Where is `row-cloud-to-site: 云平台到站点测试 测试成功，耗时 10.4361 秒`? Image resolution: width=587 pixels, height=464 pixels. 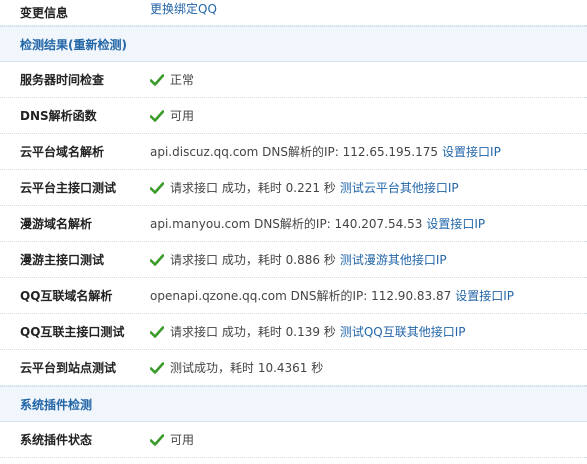
row-cloud-to-site: 云平台到站点测试 测试成功，耗时 10.4361 秒 is located at coordinates (293, 368).